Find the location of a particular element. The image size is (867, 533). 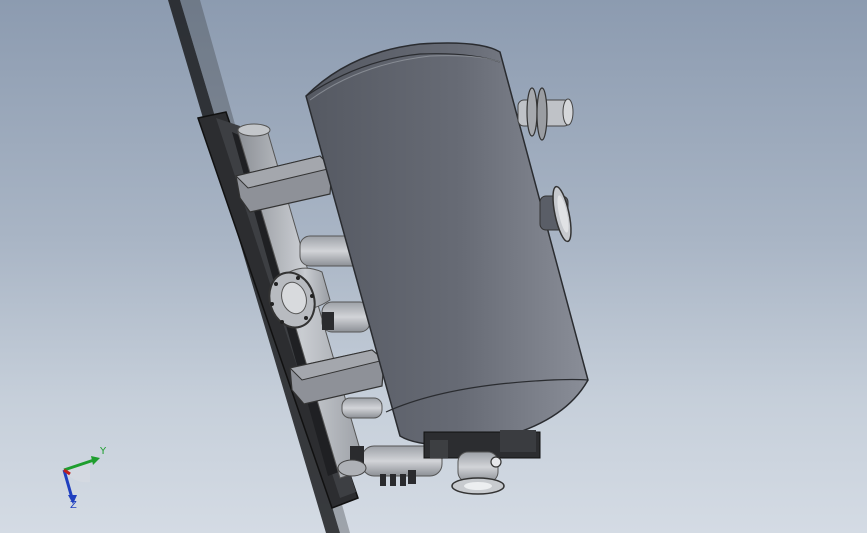

manifold-end-cap is located at coordinates (352, 468).